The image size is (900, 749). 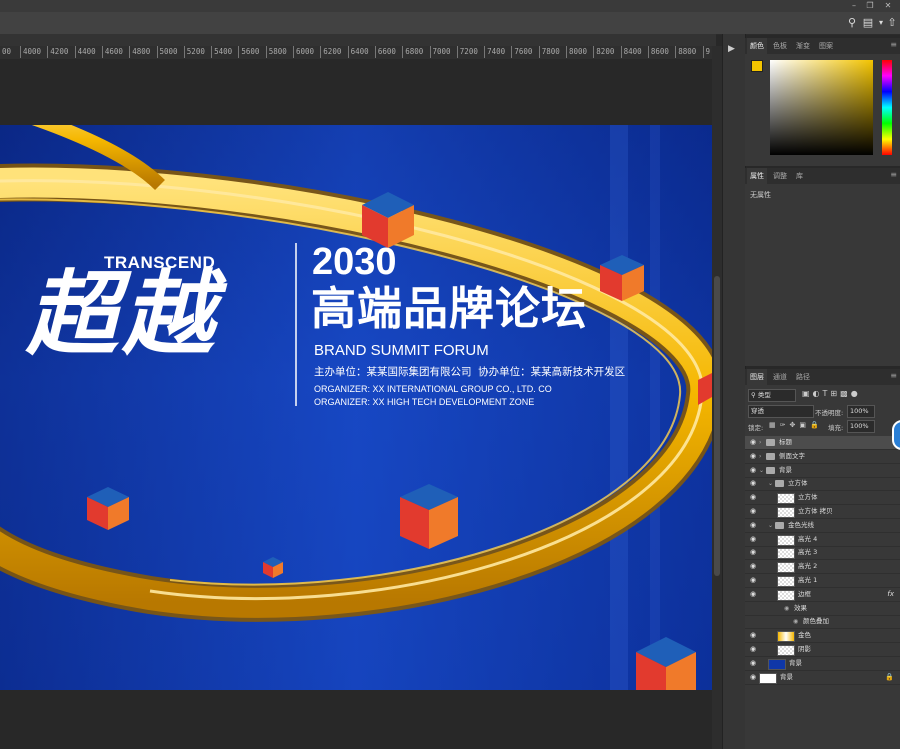 What do you see at coordinates (822, 622) in the screenshot?
I see `layer-row: ◉ 颜色叠加` at bounding box center [822, 622].